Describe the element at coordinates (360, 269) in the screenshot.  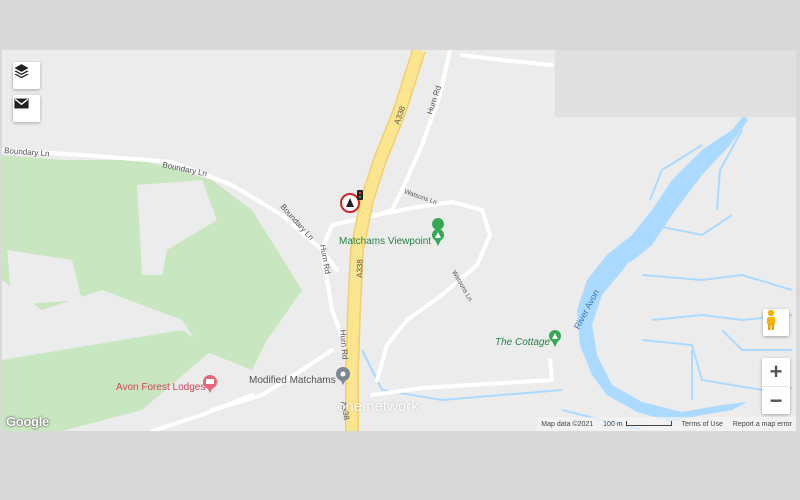
I see `road-label-a338-mid: A338` at that location.